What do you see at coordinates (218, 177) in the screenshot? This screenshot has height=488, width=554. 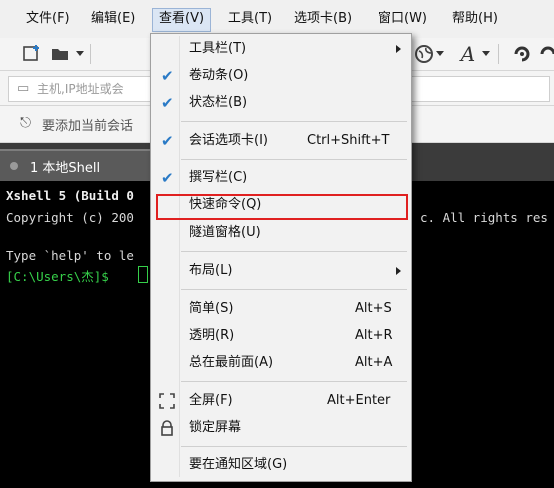 I see `menu-item-label: 撰写栏(C)` at bounding box center [218, 177].